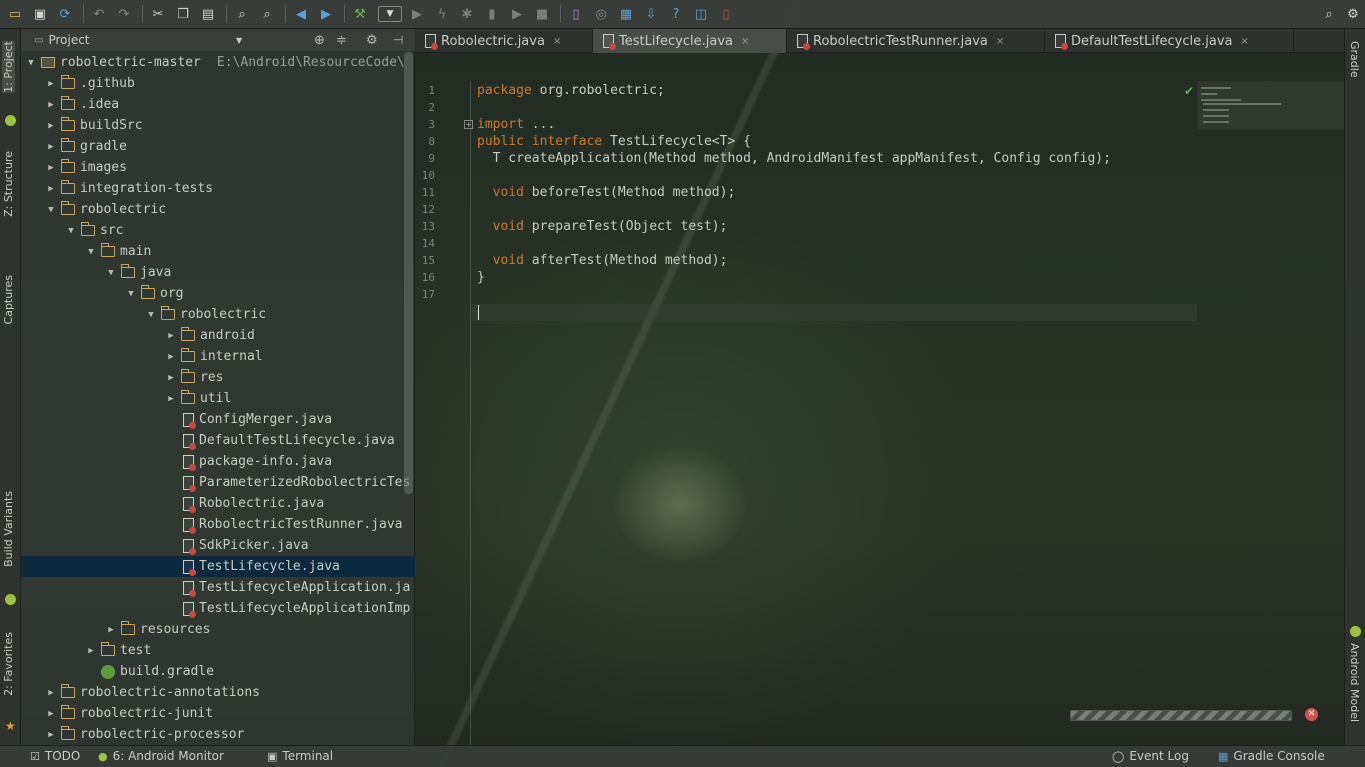  What do you see at coordinates (218, 566) in the screenshot?
I see `tree-file: TestLifecycle.java` at bounding box center [218, 566].